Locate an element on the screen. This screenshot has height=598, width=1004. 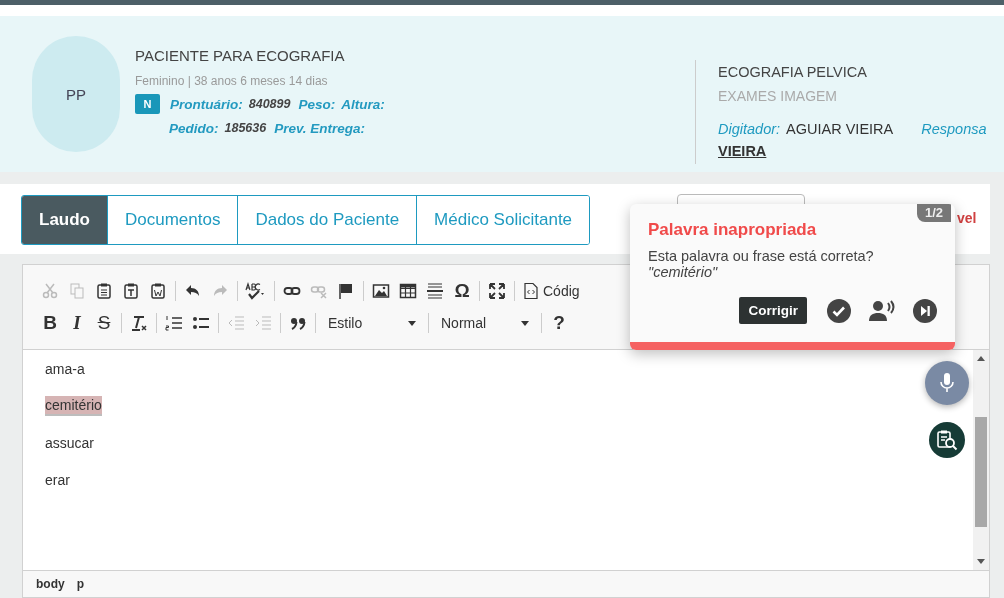
element-path-item: body is located at coordinates (50, 584).